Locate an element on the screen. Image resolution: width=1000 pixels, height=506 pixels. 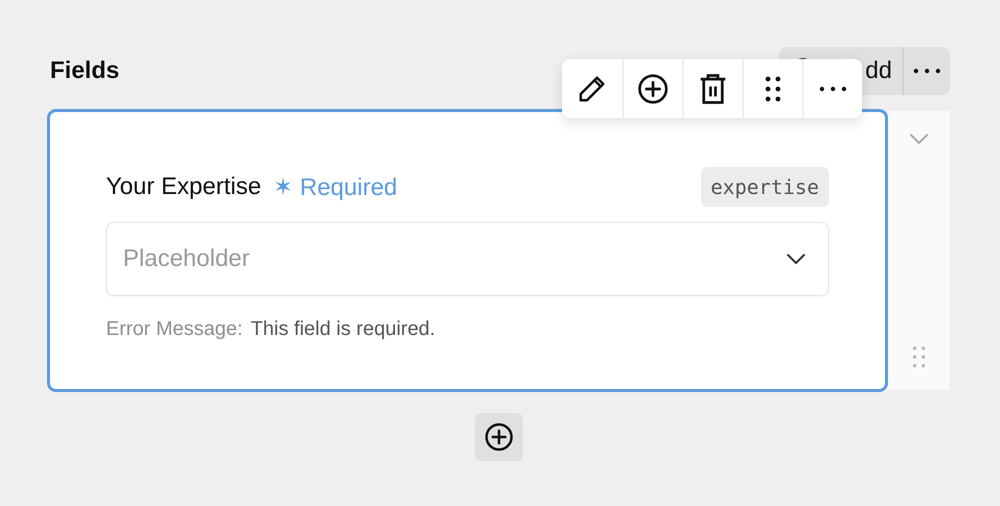
field-label: Your Expertise is located at coordinates (184, 187).